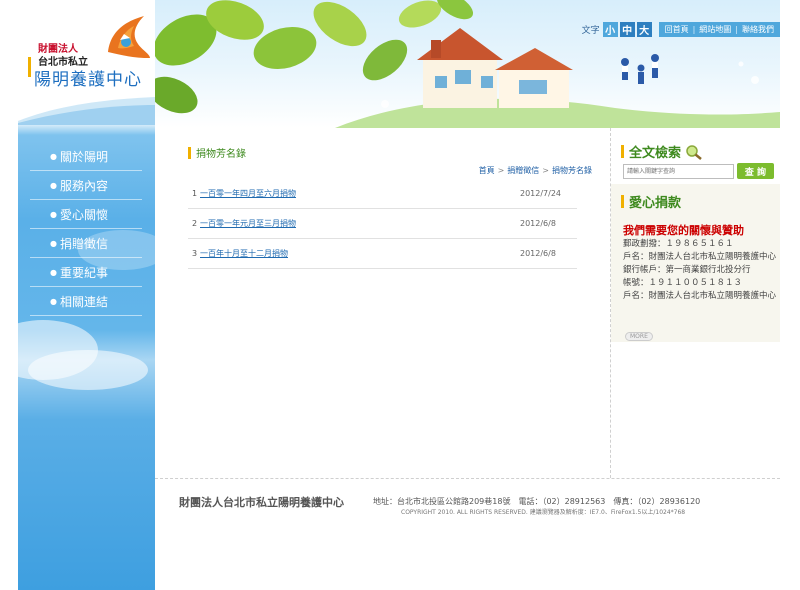 The height and width of the screenshot is (590, 800). Describe the element at coordinates (88, 80) in the screenshot. I see `logo-line-3: 陽明養護中心` at that location.